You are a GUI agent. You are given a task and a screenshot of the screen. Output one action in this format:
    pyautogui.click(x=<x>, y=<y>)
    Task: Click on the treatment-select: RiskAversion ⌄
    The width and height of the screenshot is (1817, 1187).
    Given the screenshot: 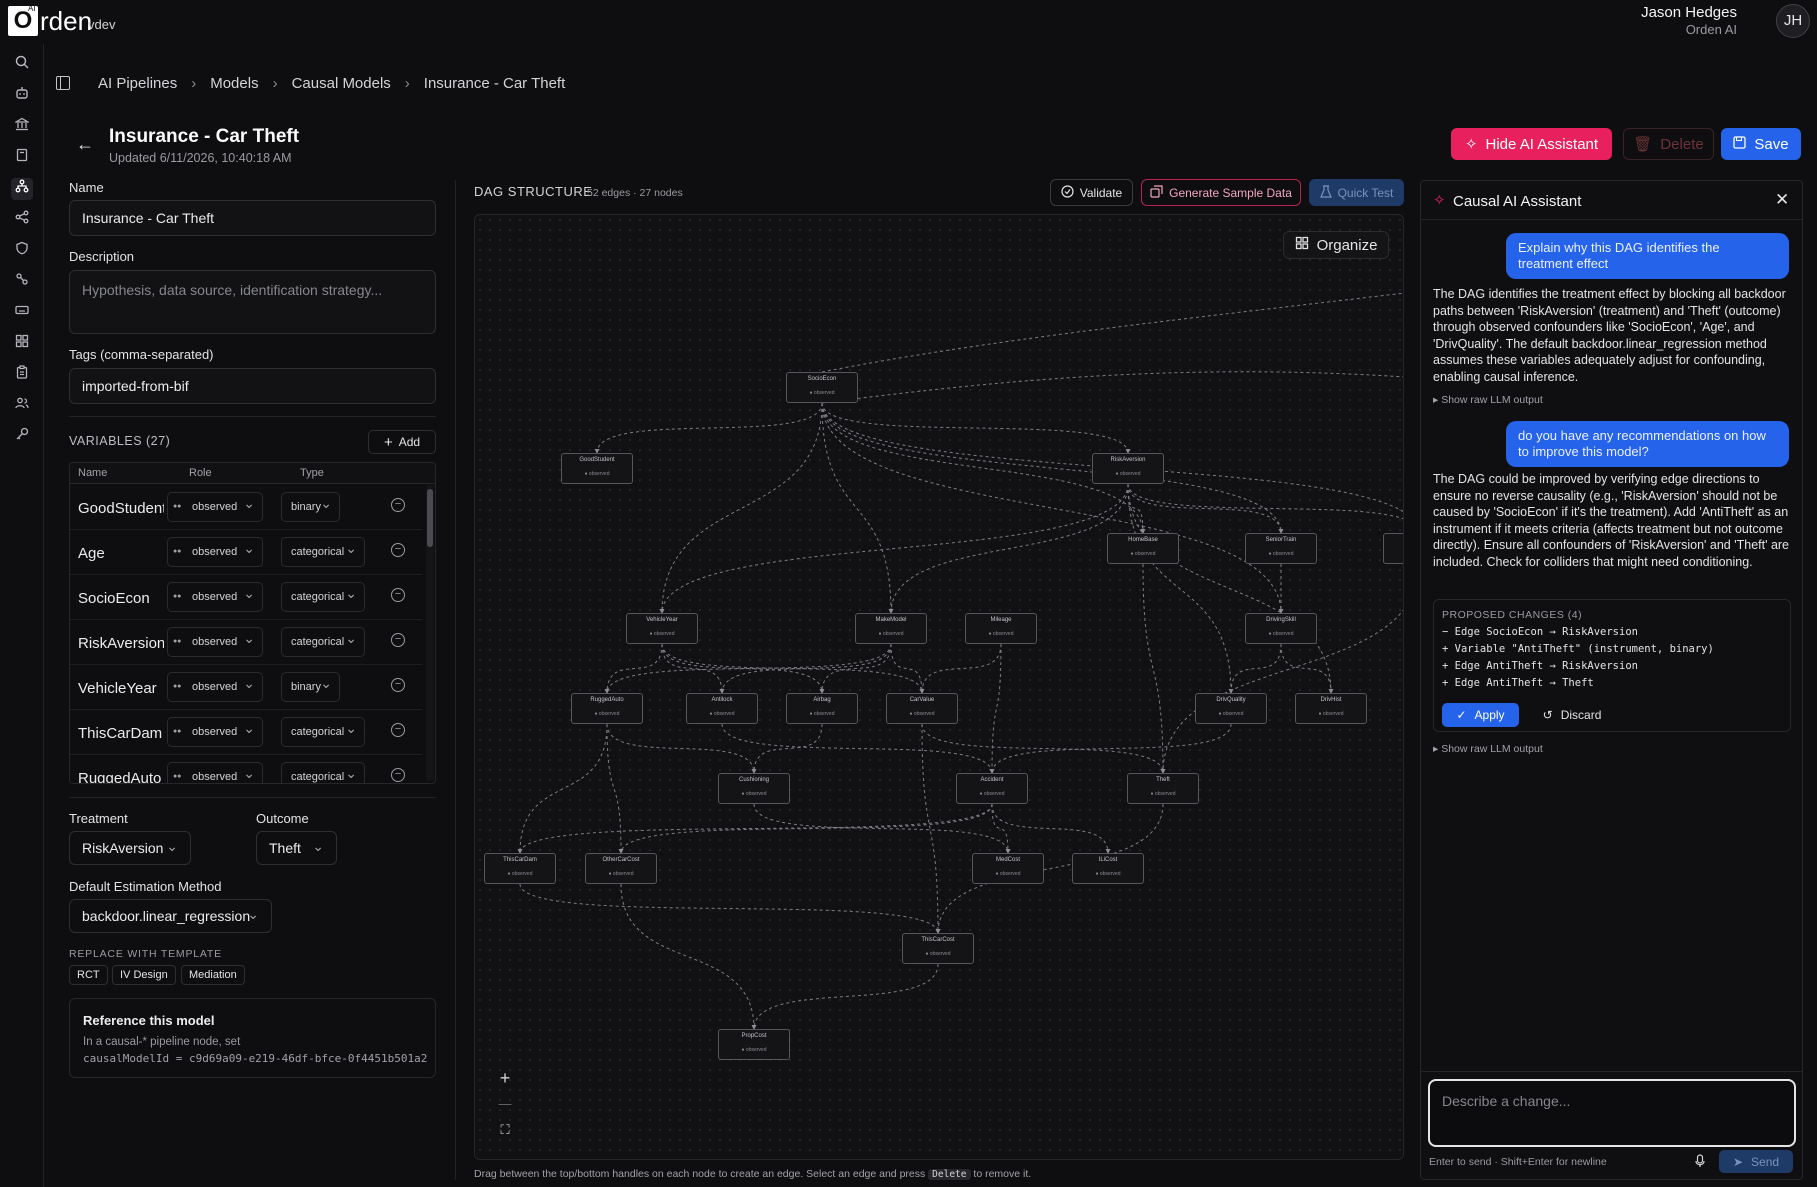 What is the action you would take?
    pyautogui.click(x=130, y=848)
    